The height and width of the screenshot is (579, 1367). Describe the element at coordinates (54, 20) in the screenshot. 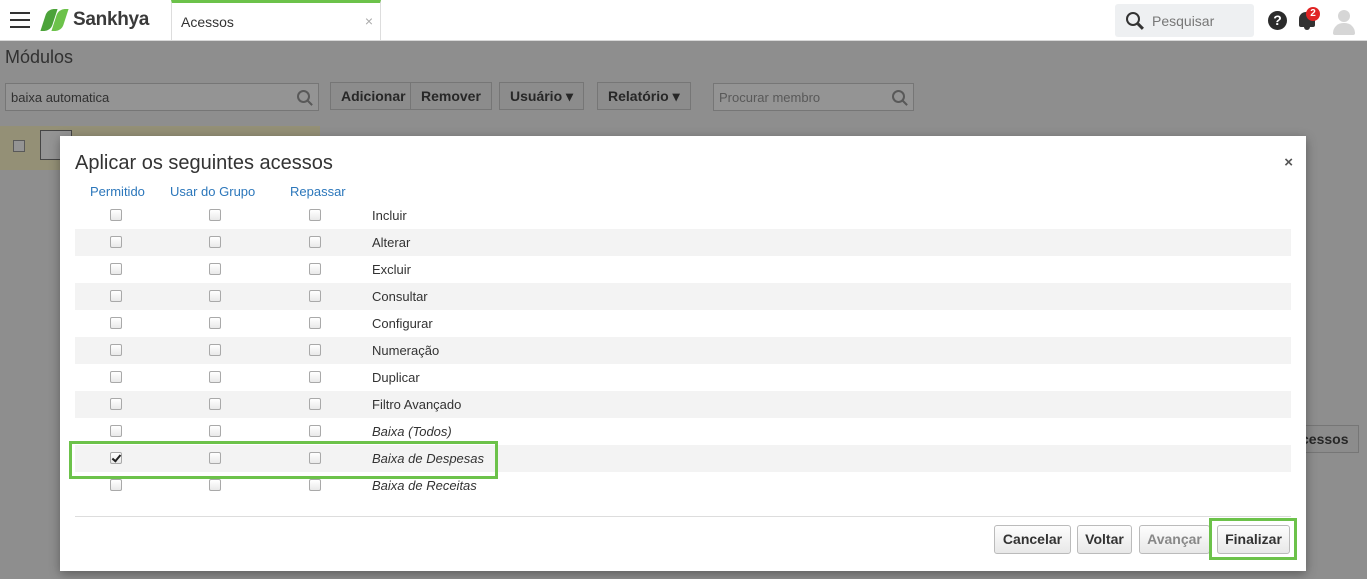

I see `sankhya-leaf-icon` at that location.